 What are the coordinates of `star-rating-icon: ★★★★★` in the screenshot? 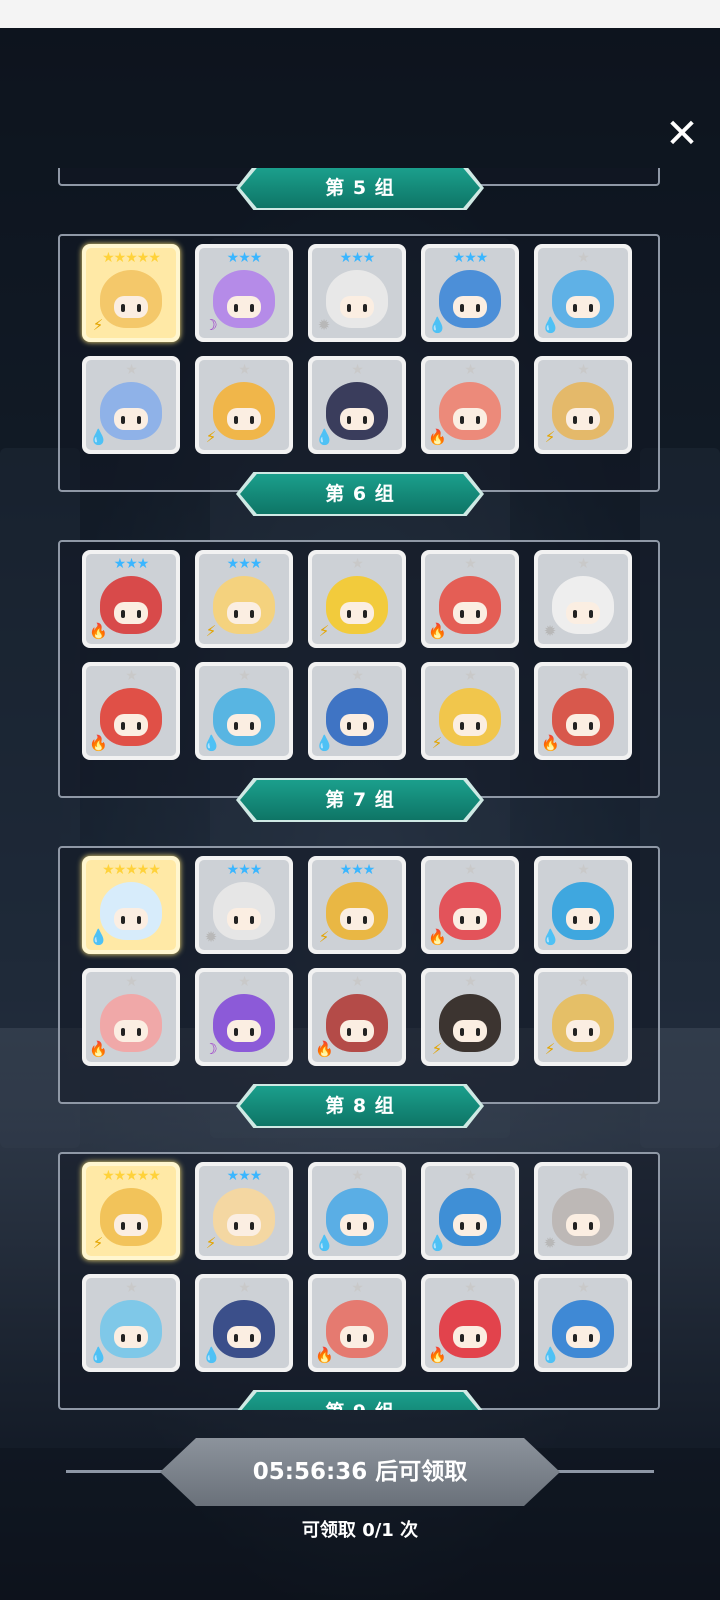 It's located at (131, 258).